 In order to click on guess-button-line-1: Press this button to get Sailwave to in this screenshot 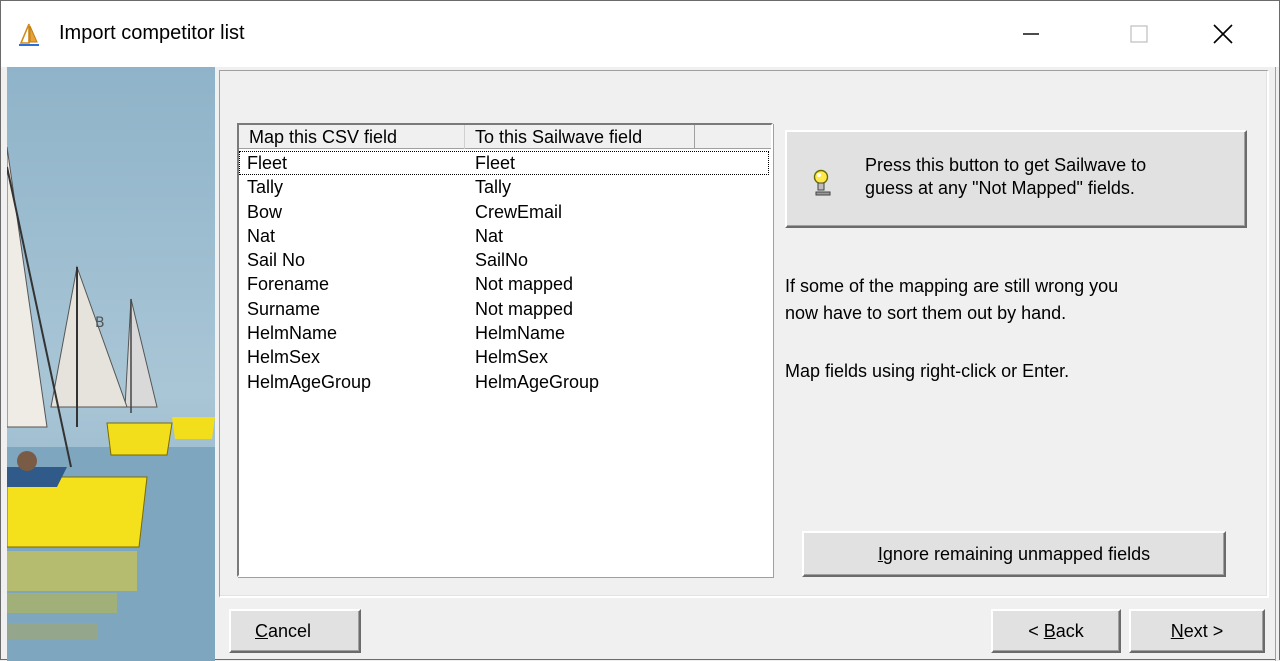, I will do `click(1006, 165)`.